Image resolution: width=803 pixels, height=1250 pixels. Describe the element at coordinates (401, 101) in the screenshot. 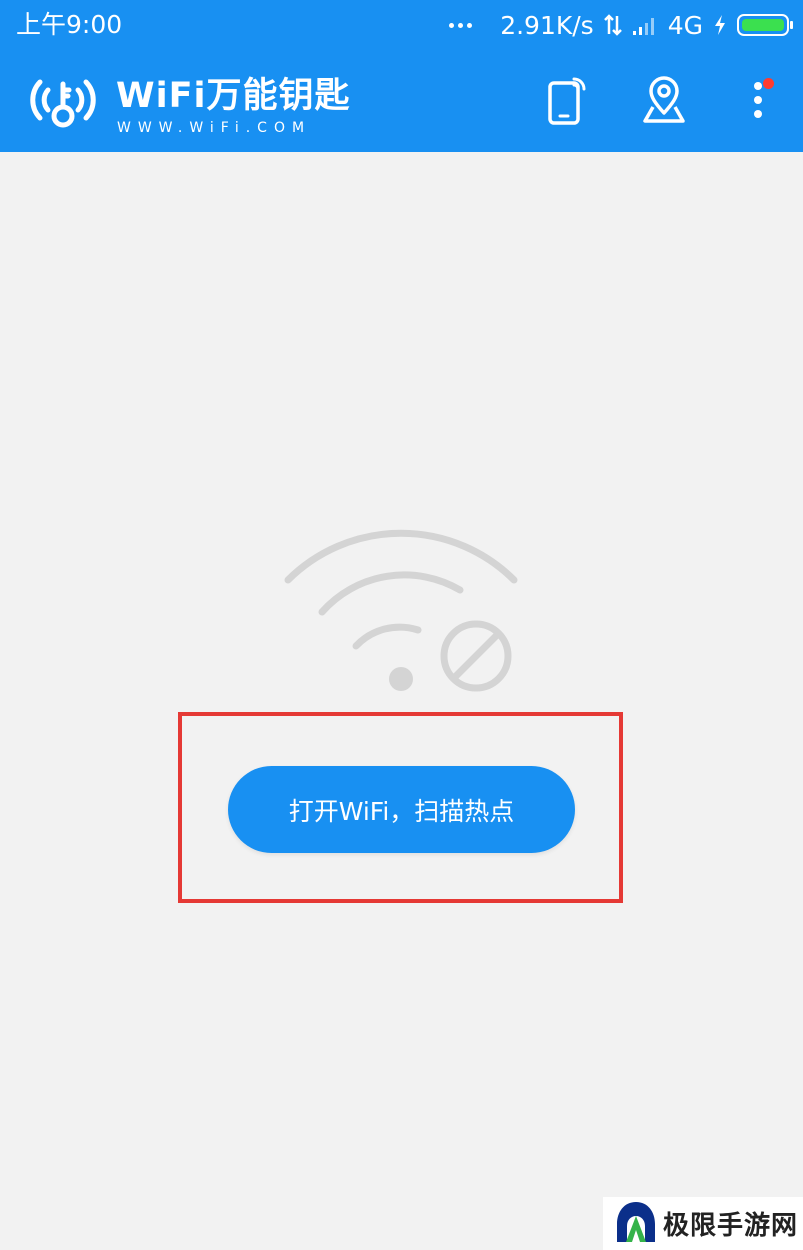

I see `app-bar: WiFi万能钥匙 WWW.WiFi.COM` at that location.